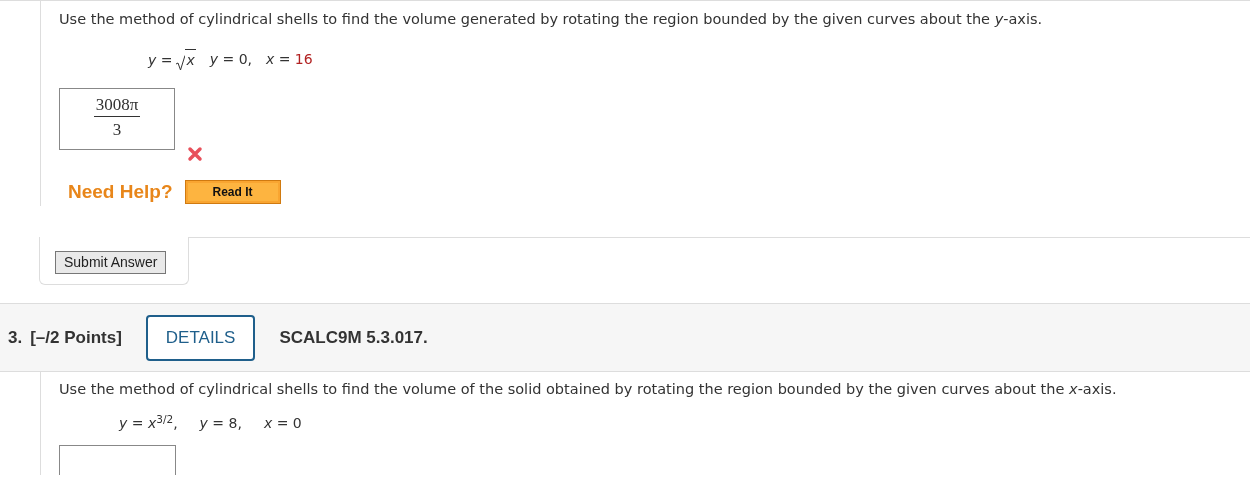 The image size is (1250, 477). What do you see at coordinates (111, 263) in the screenshot?
I see `submit-answer-button: Submit Answer` at bounding box center [111, 263].